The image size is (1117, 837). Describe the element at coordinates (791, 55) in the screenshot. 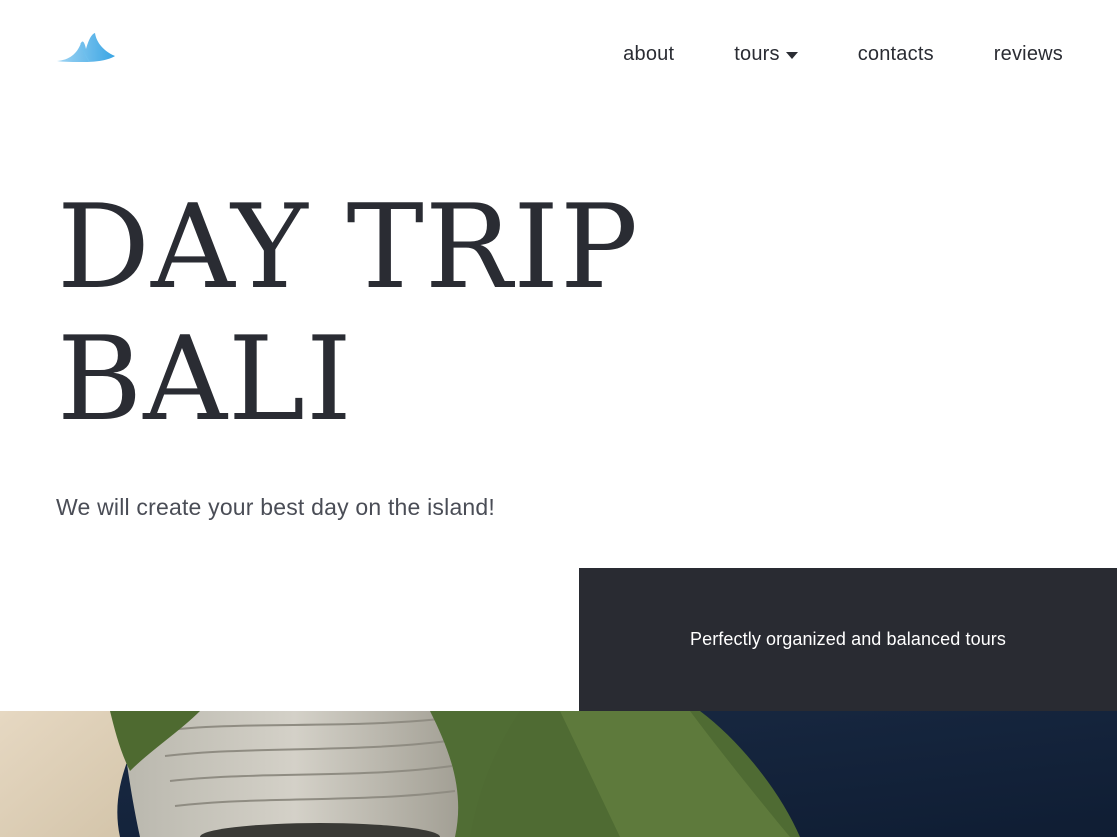

I see `caret-down-icon` at that location.